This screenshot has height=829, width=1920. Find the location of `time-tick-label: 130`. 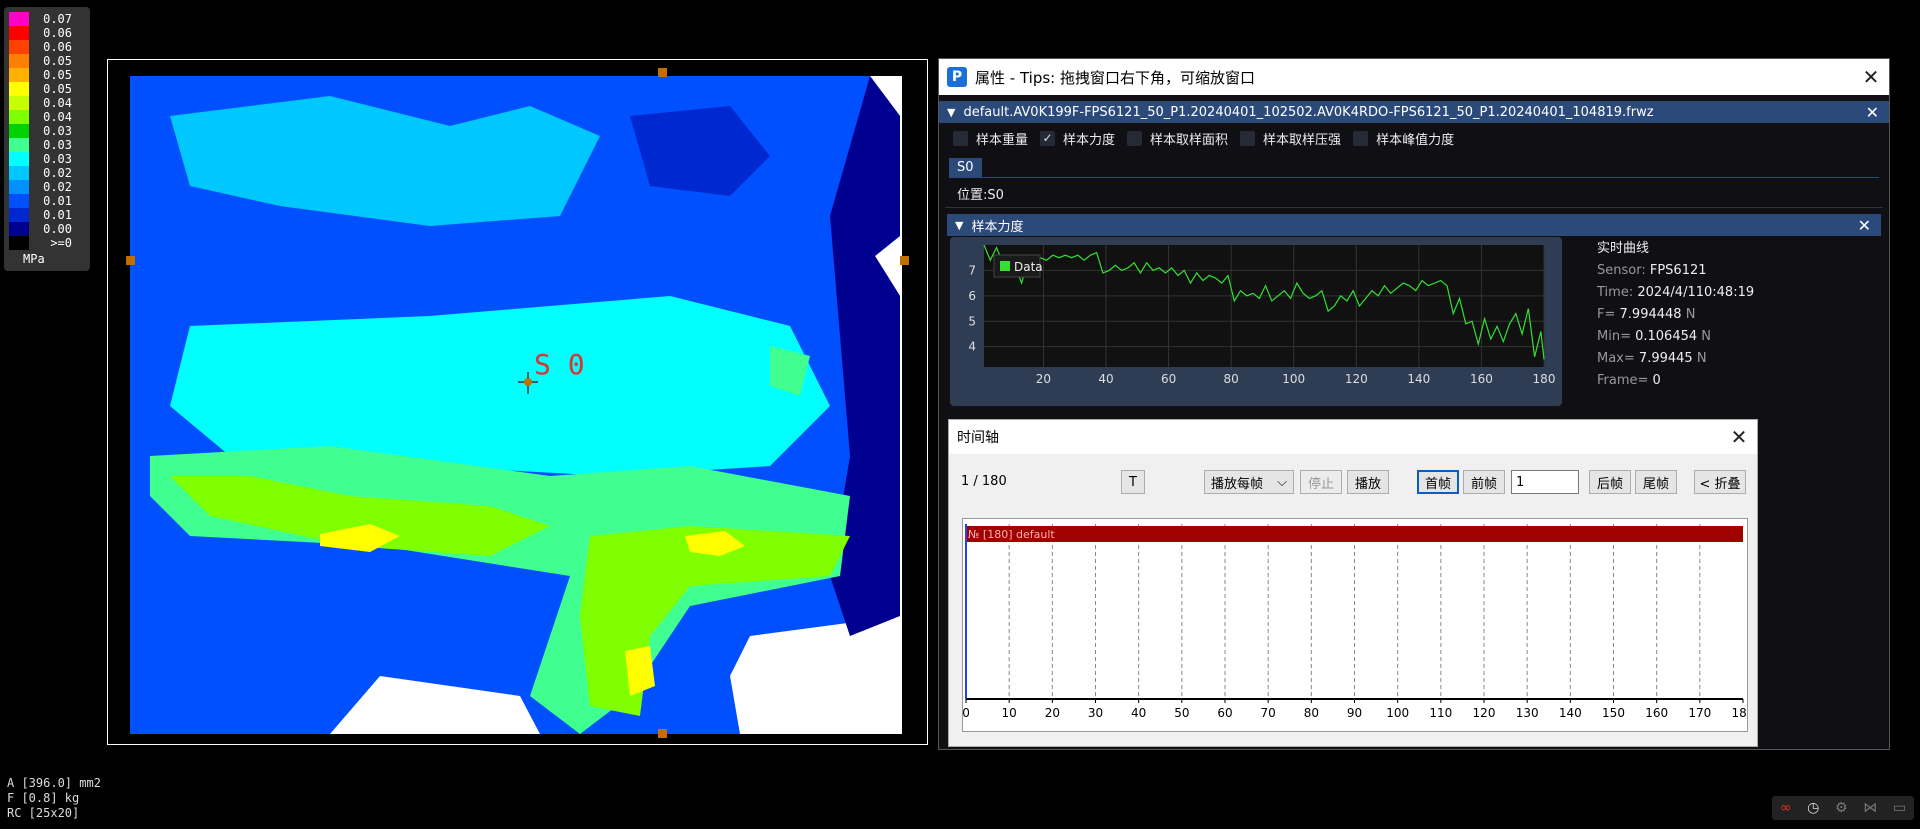

time-tick-label: 130 is located at coordinates (1527, 713).